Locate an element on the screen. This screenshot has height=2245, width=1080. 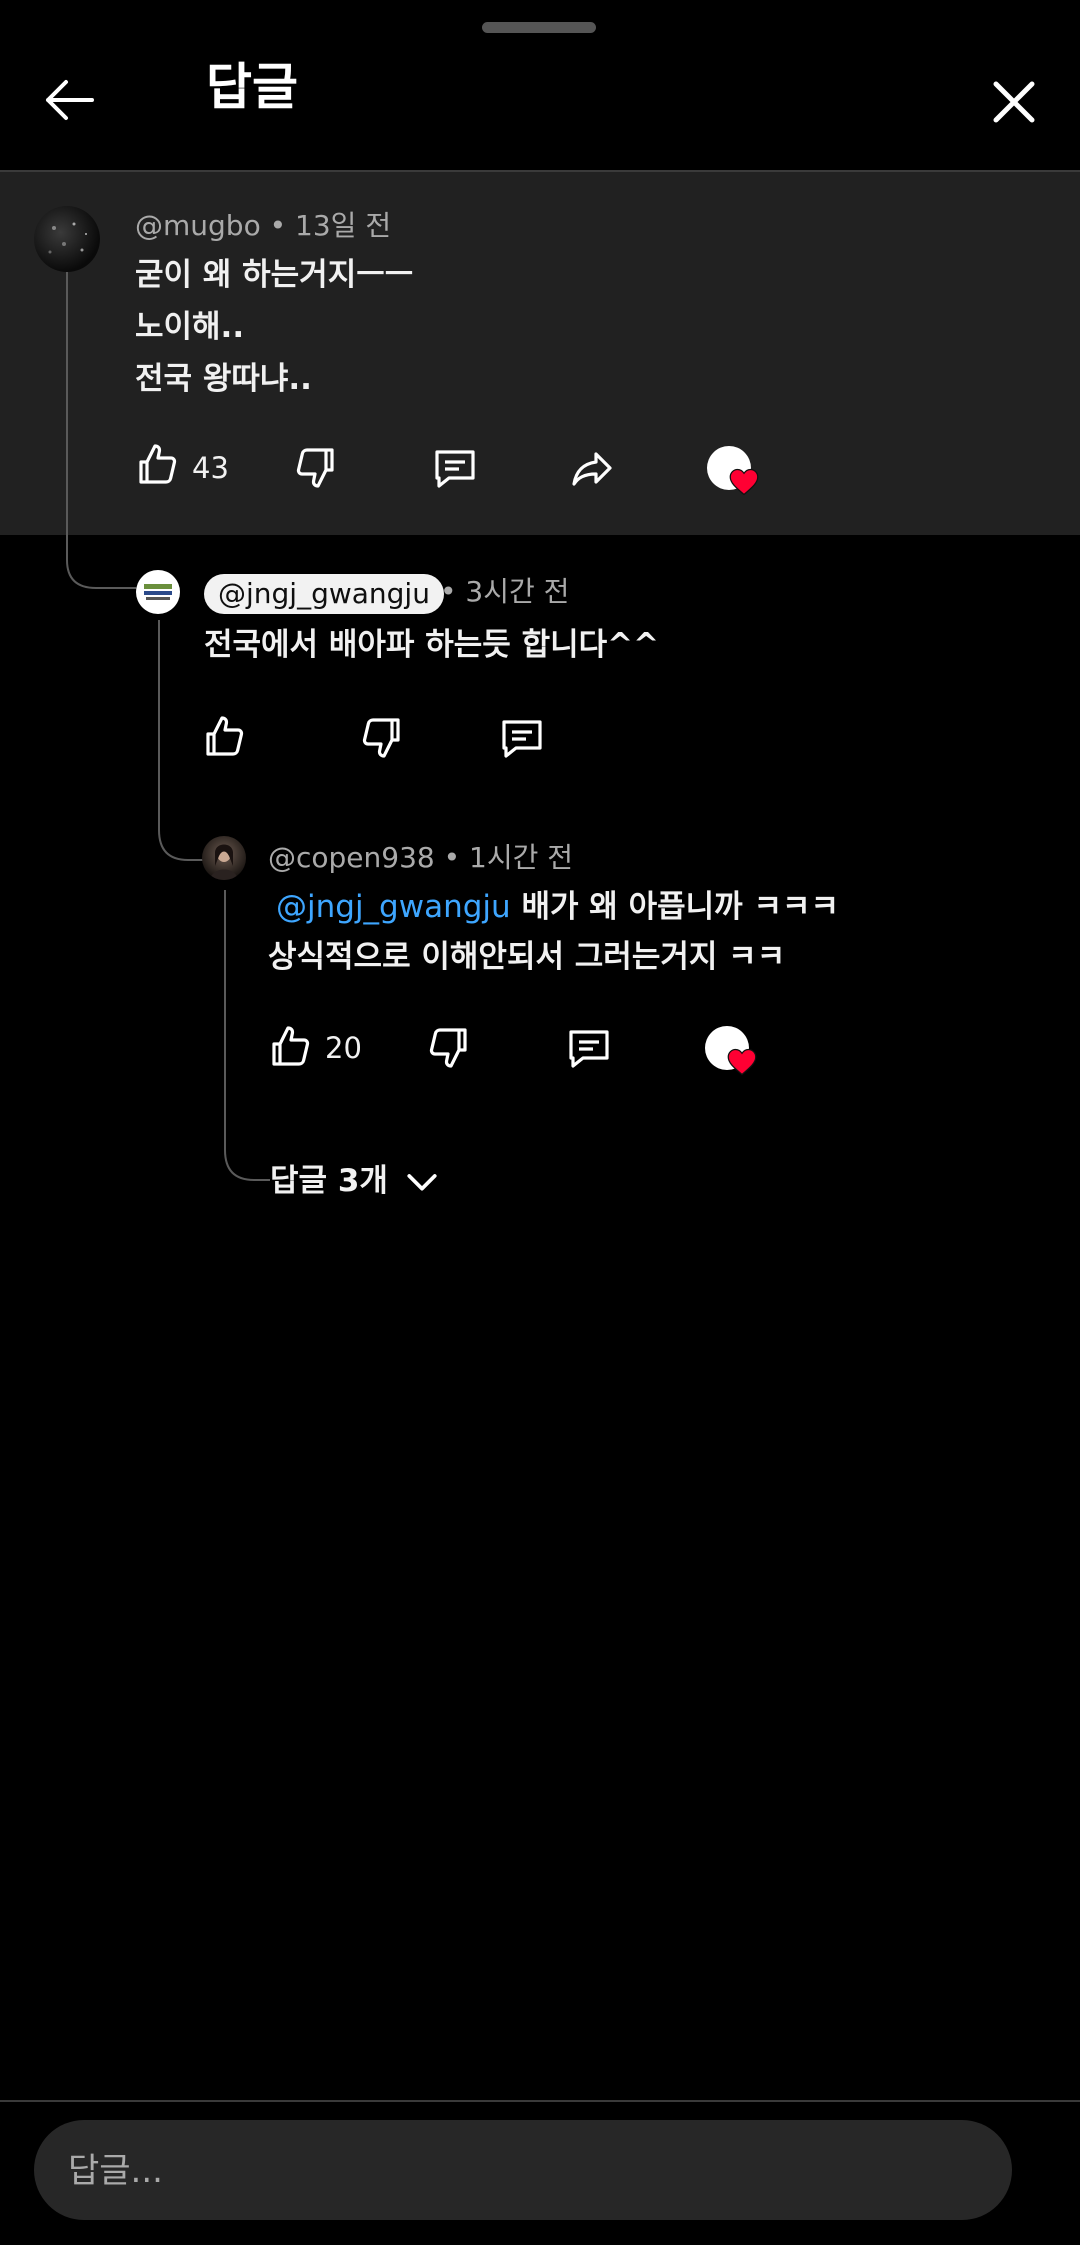
share-icon is located at coordinates (592, 469).